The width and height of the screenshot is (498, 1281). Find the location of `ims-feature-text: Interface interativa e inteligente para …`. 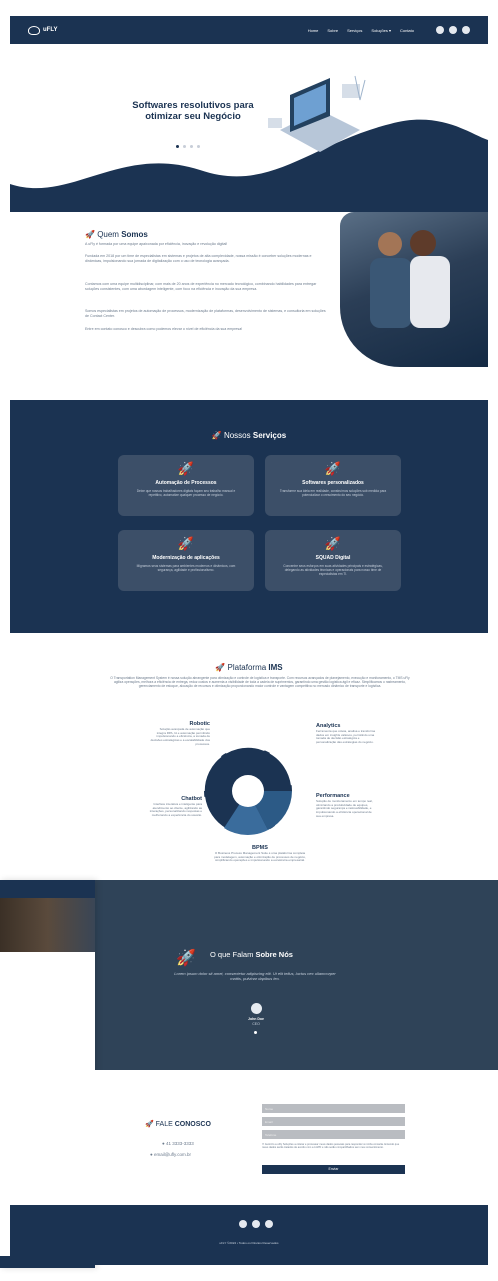

ims-feature-text: Interface interativa e inteligente para … is located at coordinates (175, 809).